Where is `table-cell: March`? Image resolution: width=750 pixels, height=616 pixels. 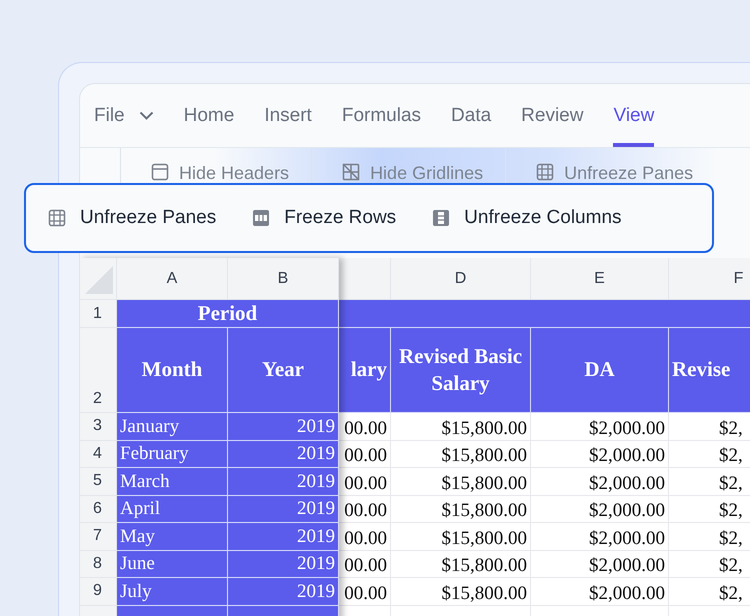
table-cell: March is located at coordinates (172, 482).